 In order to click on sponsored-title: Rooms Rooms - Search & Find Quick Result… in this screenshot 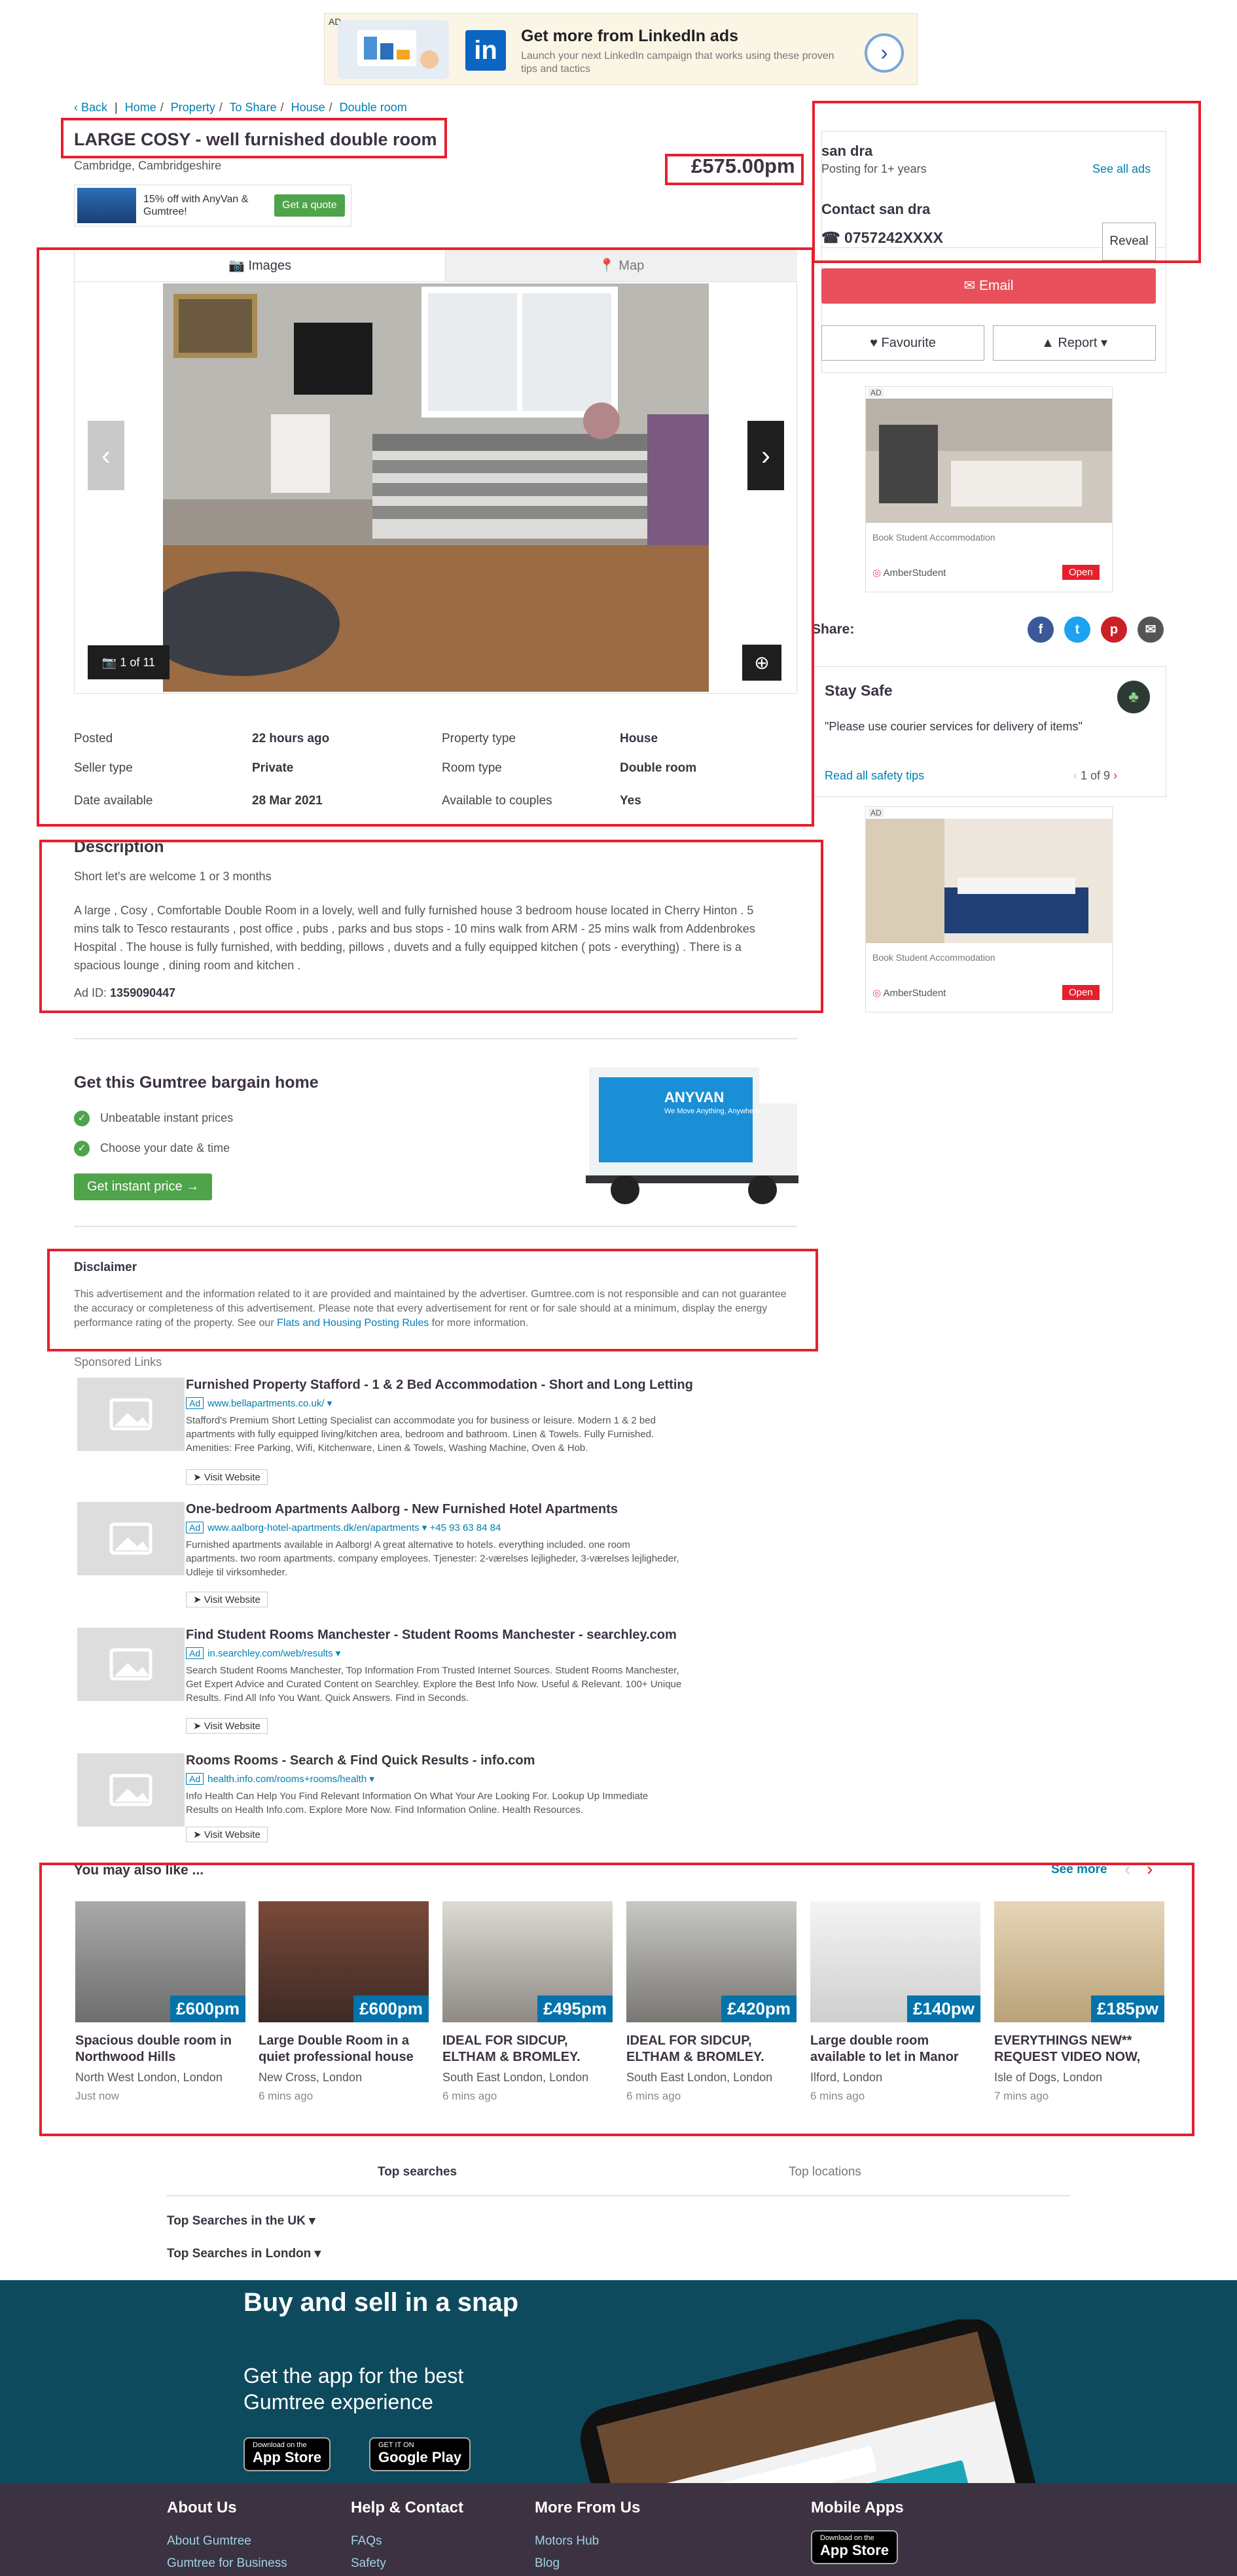, I will do `click(360, 1760)`.